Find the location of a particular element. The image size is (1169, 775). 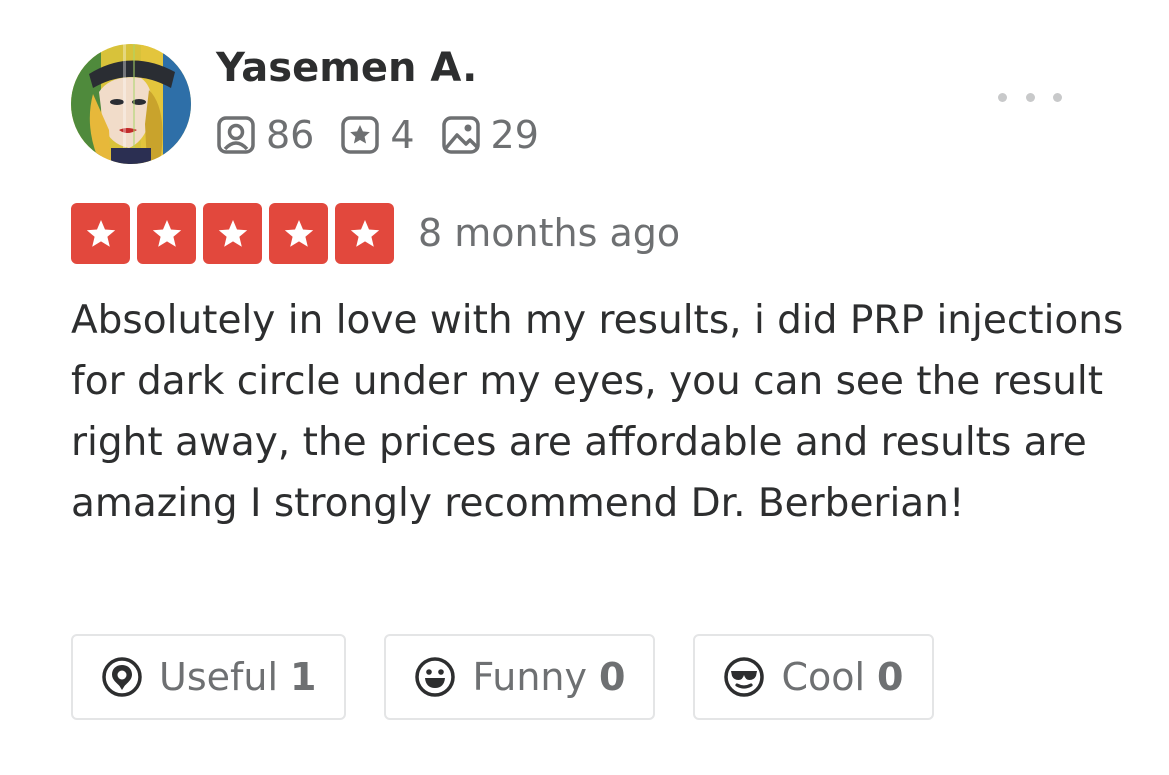

funny-button: Funny 0 is located at coordinates (520, 677).